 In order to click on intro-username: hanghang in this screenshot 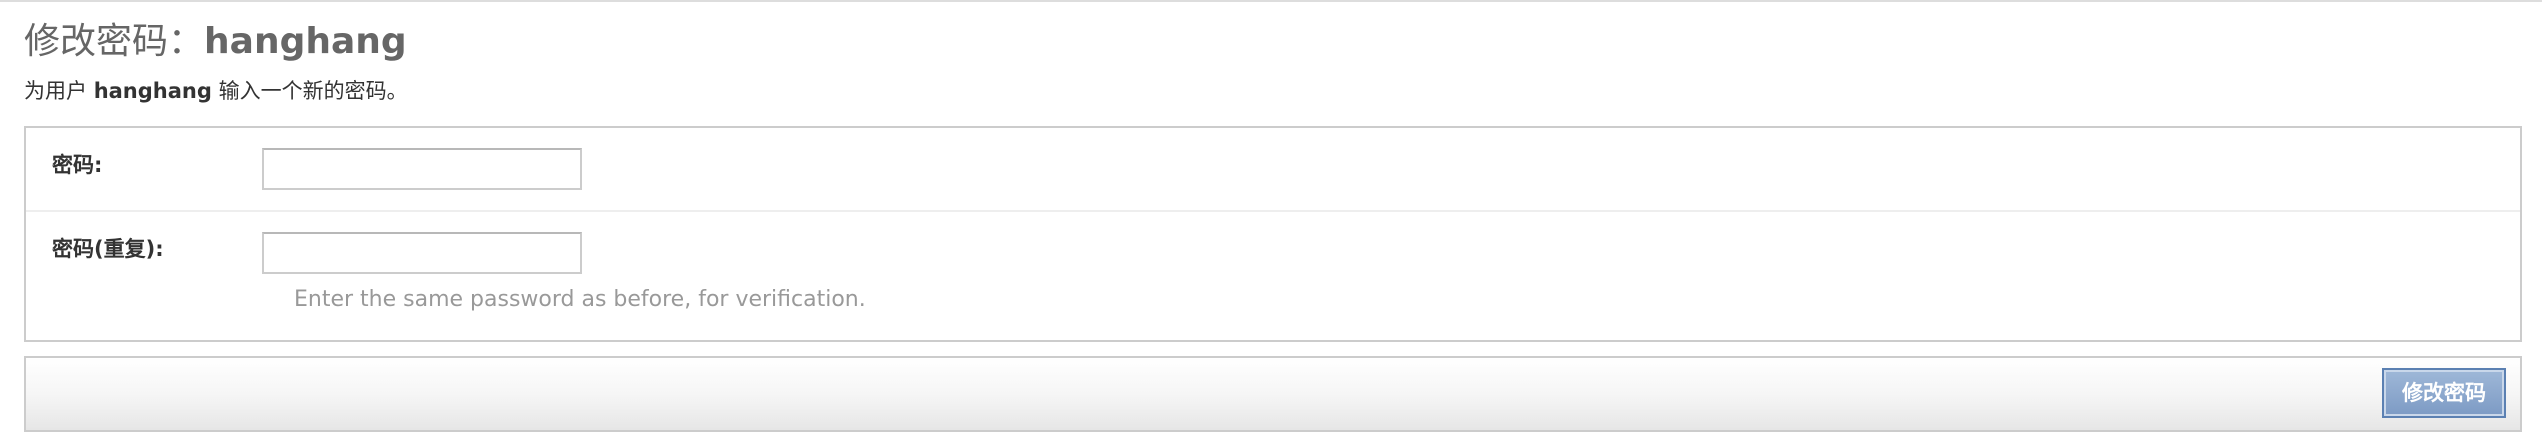, I will do `click(152, 91)`.